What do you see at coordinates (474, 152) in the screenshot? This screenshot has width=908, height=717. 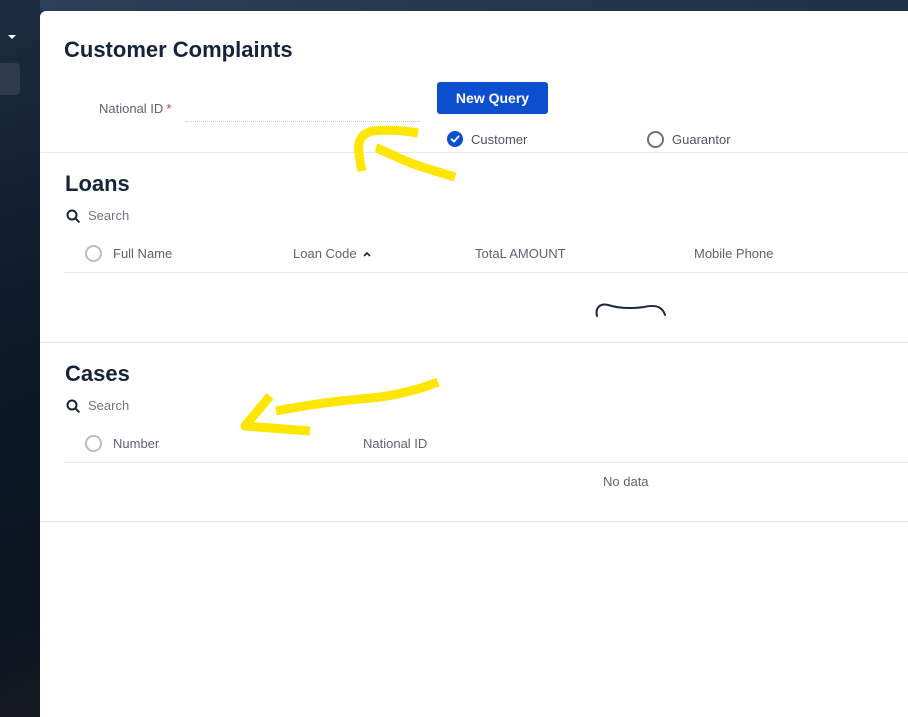 I see `section-divider` at bounding box center [474, 152].